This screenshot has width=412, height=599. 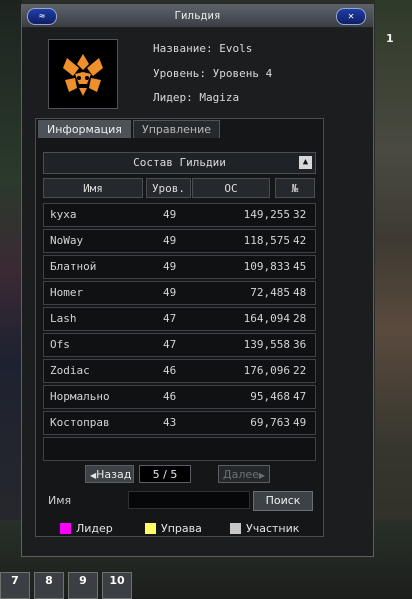 What do you see at coordinates (300, 344) in the screenshot?
I see `member-number: 36` at bounding box center [300, 344].